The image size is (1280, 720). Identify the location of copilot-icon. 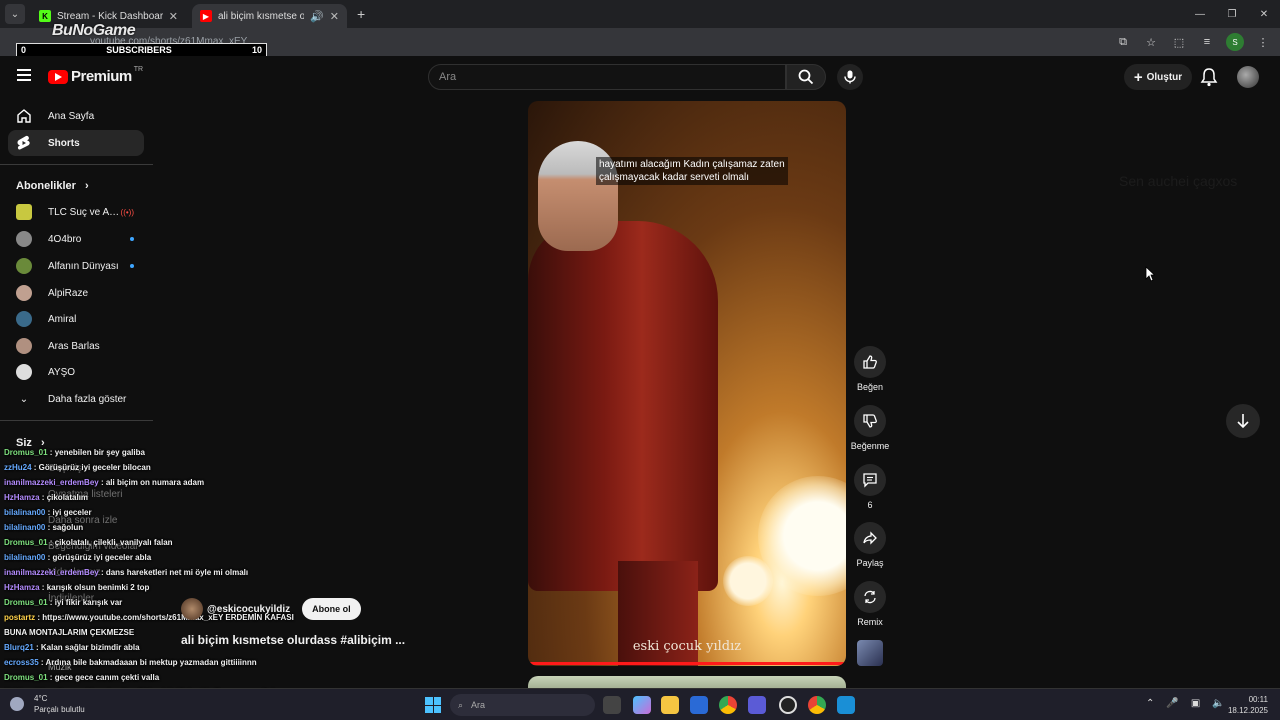
(642, 705).